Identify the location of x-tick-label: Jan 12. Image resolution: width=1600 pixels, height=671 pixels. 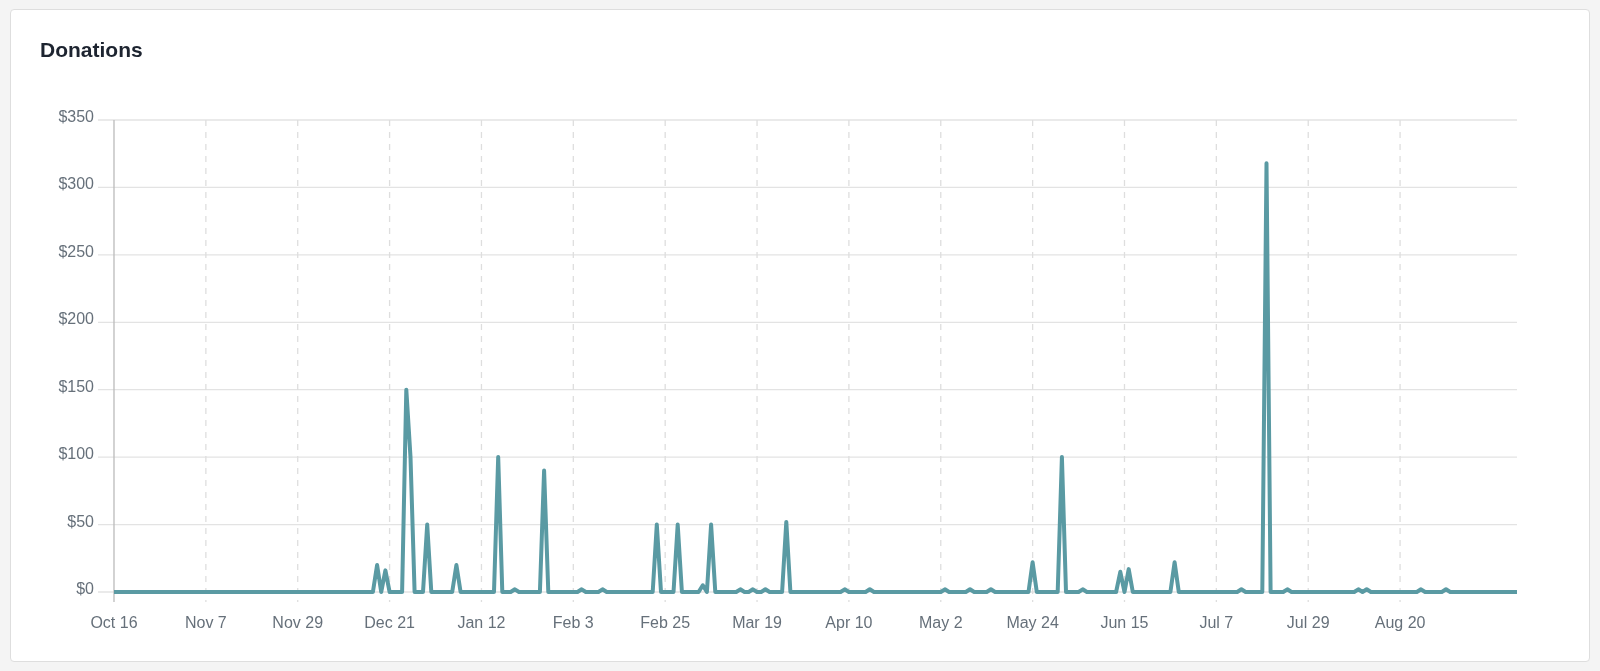
(481, 622).